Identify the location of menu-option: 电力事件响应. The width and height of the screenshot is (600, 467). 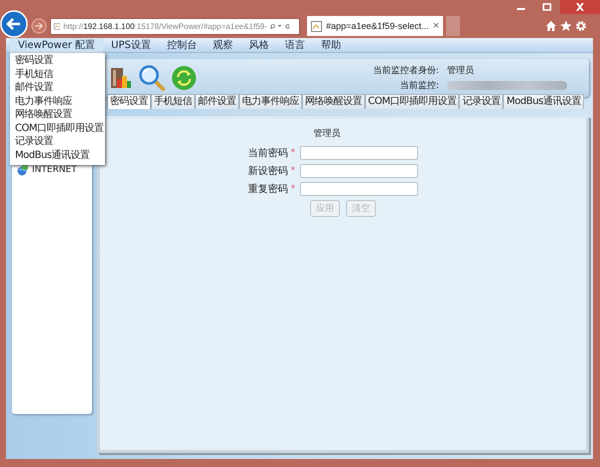
(57, 101).